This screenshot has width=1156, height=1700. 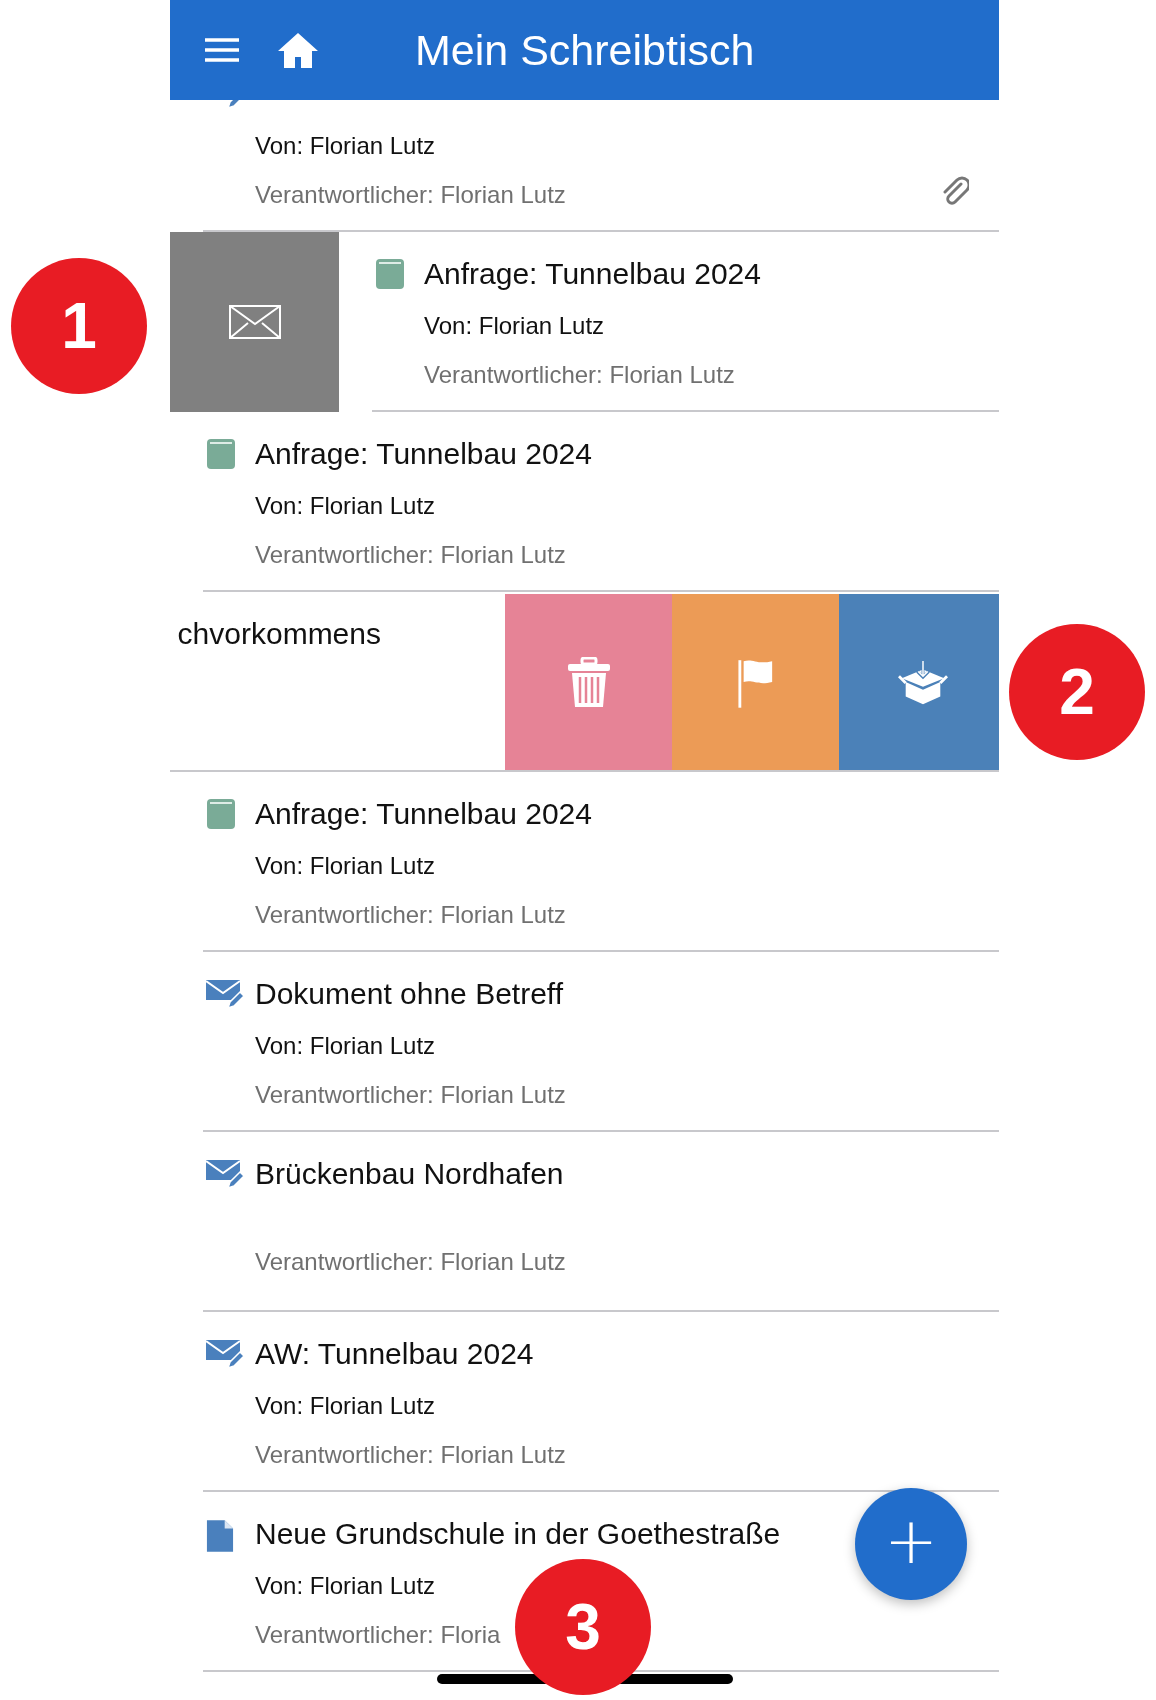 What do you see at coordinates (279, 634) in the screenshot?
I see `item-title: chvorkommens` at bounding box center [279, 634].